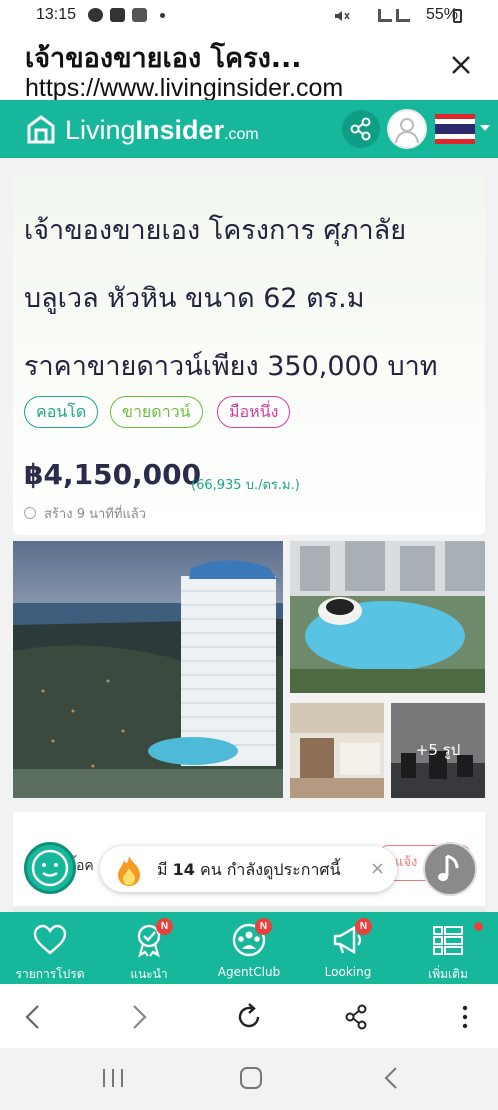 This screenshot has height=1110, width=498. I want to click on viewers-message: มี 14 คน กำลังดูประกาศนี้, so click(249, 870).